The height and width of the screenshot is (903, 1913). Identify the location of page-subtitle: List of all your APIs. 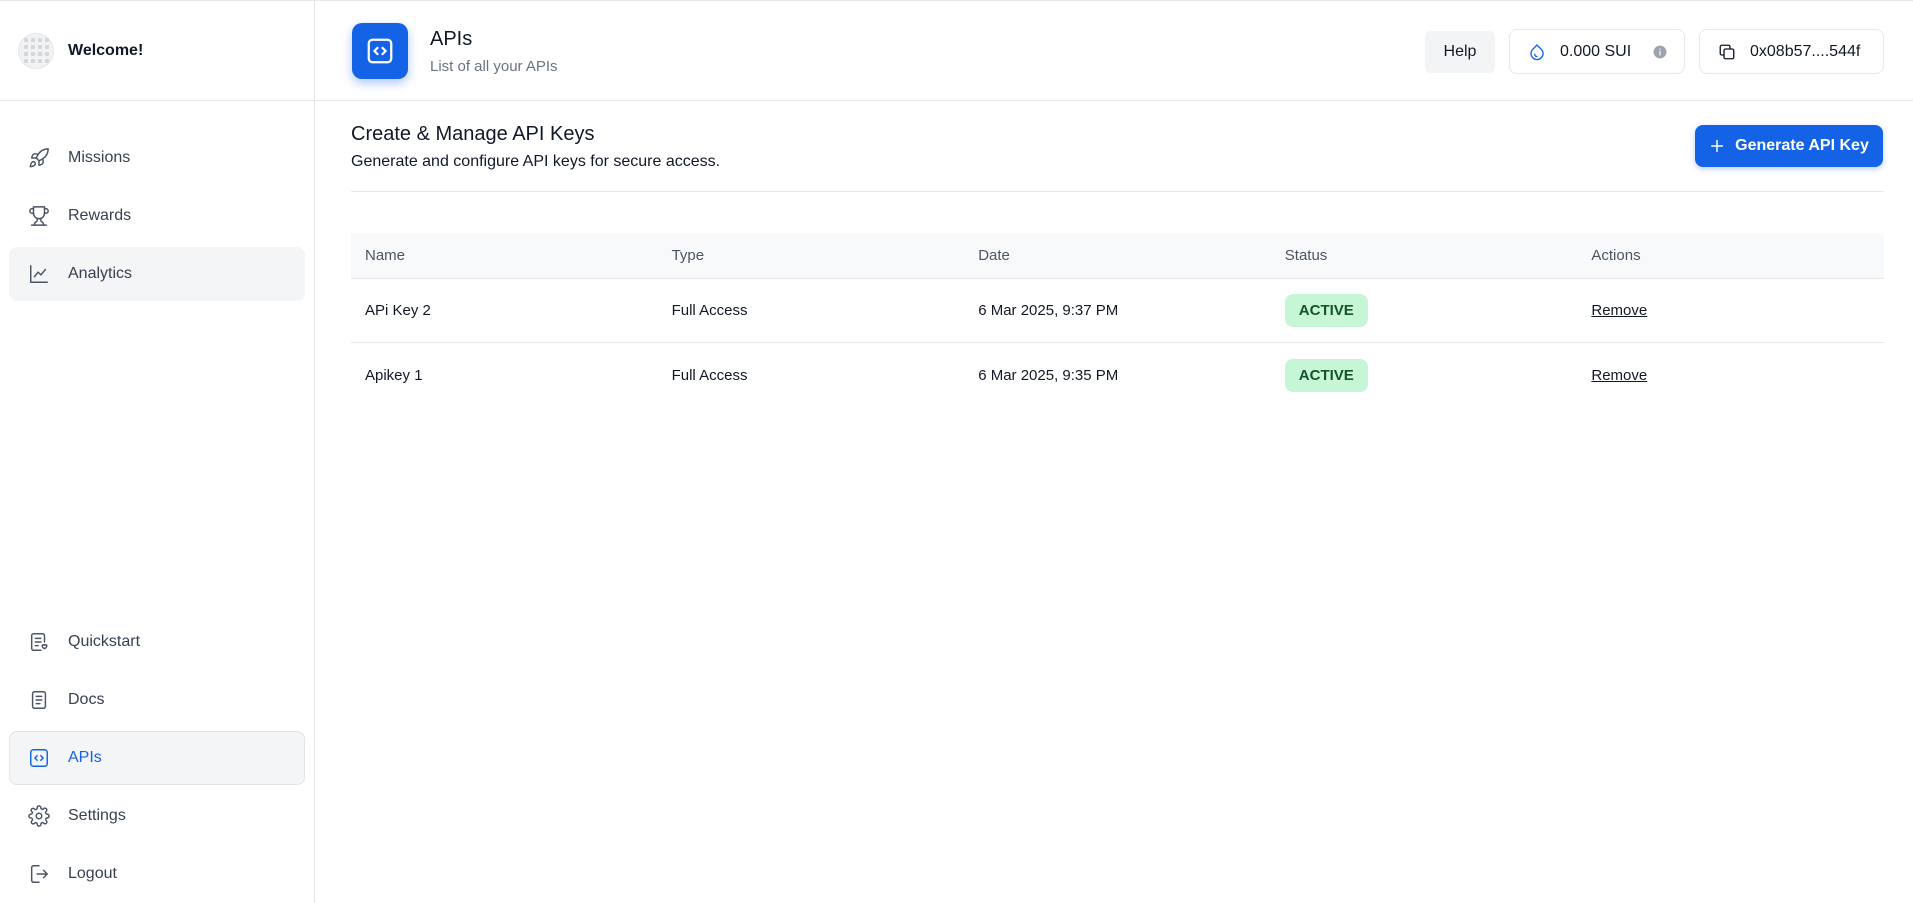
(494, 66).